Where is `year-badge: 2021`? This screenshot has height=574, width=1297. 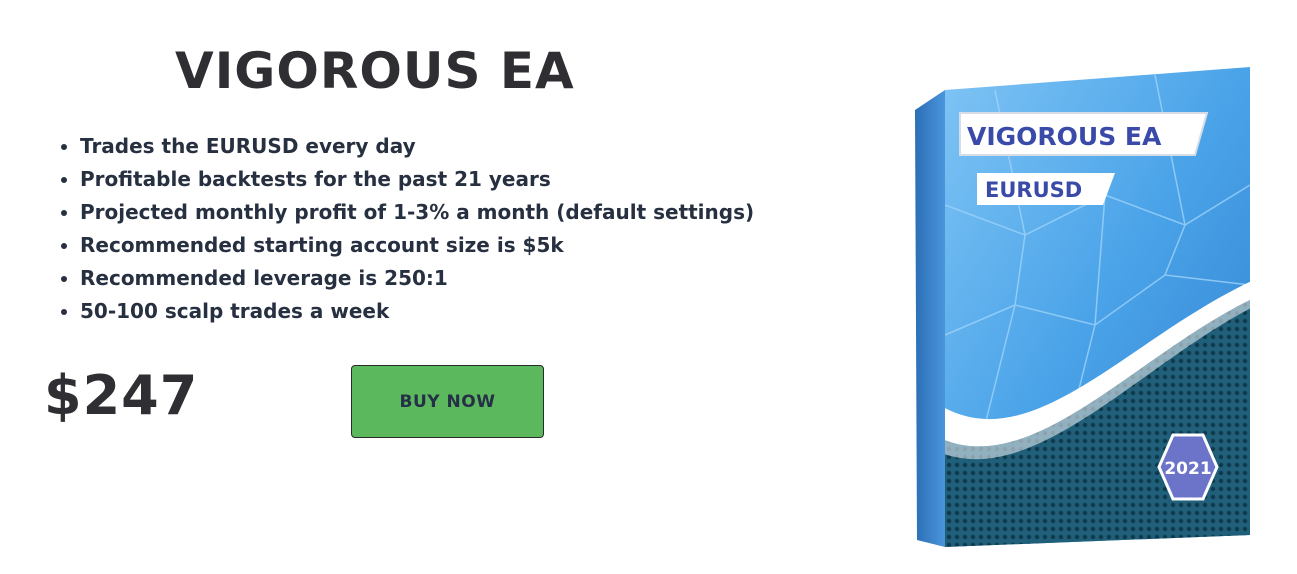 year-badge: 2021 is located at coordinates (1188, 467).